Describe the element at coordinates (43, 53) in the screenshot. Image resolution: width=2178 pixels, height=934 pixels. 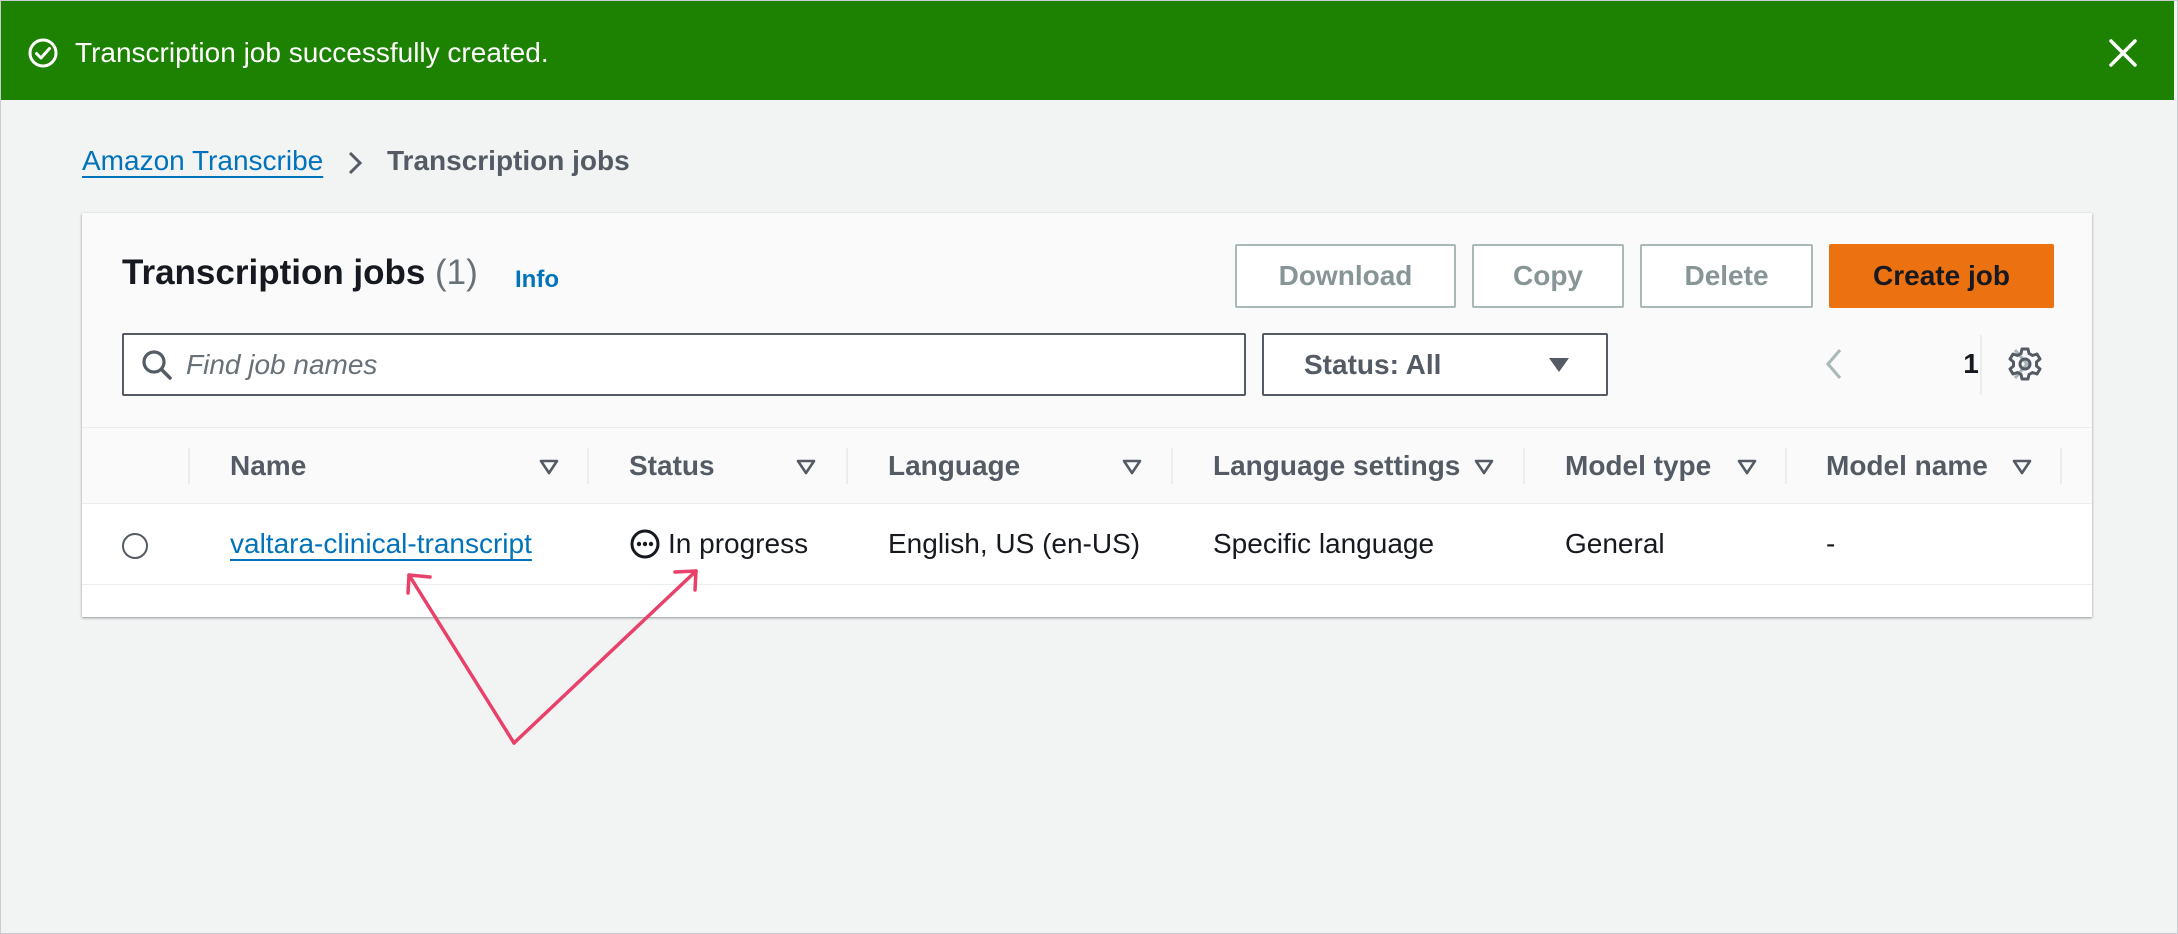
I see `check-circle-icon` at that location.